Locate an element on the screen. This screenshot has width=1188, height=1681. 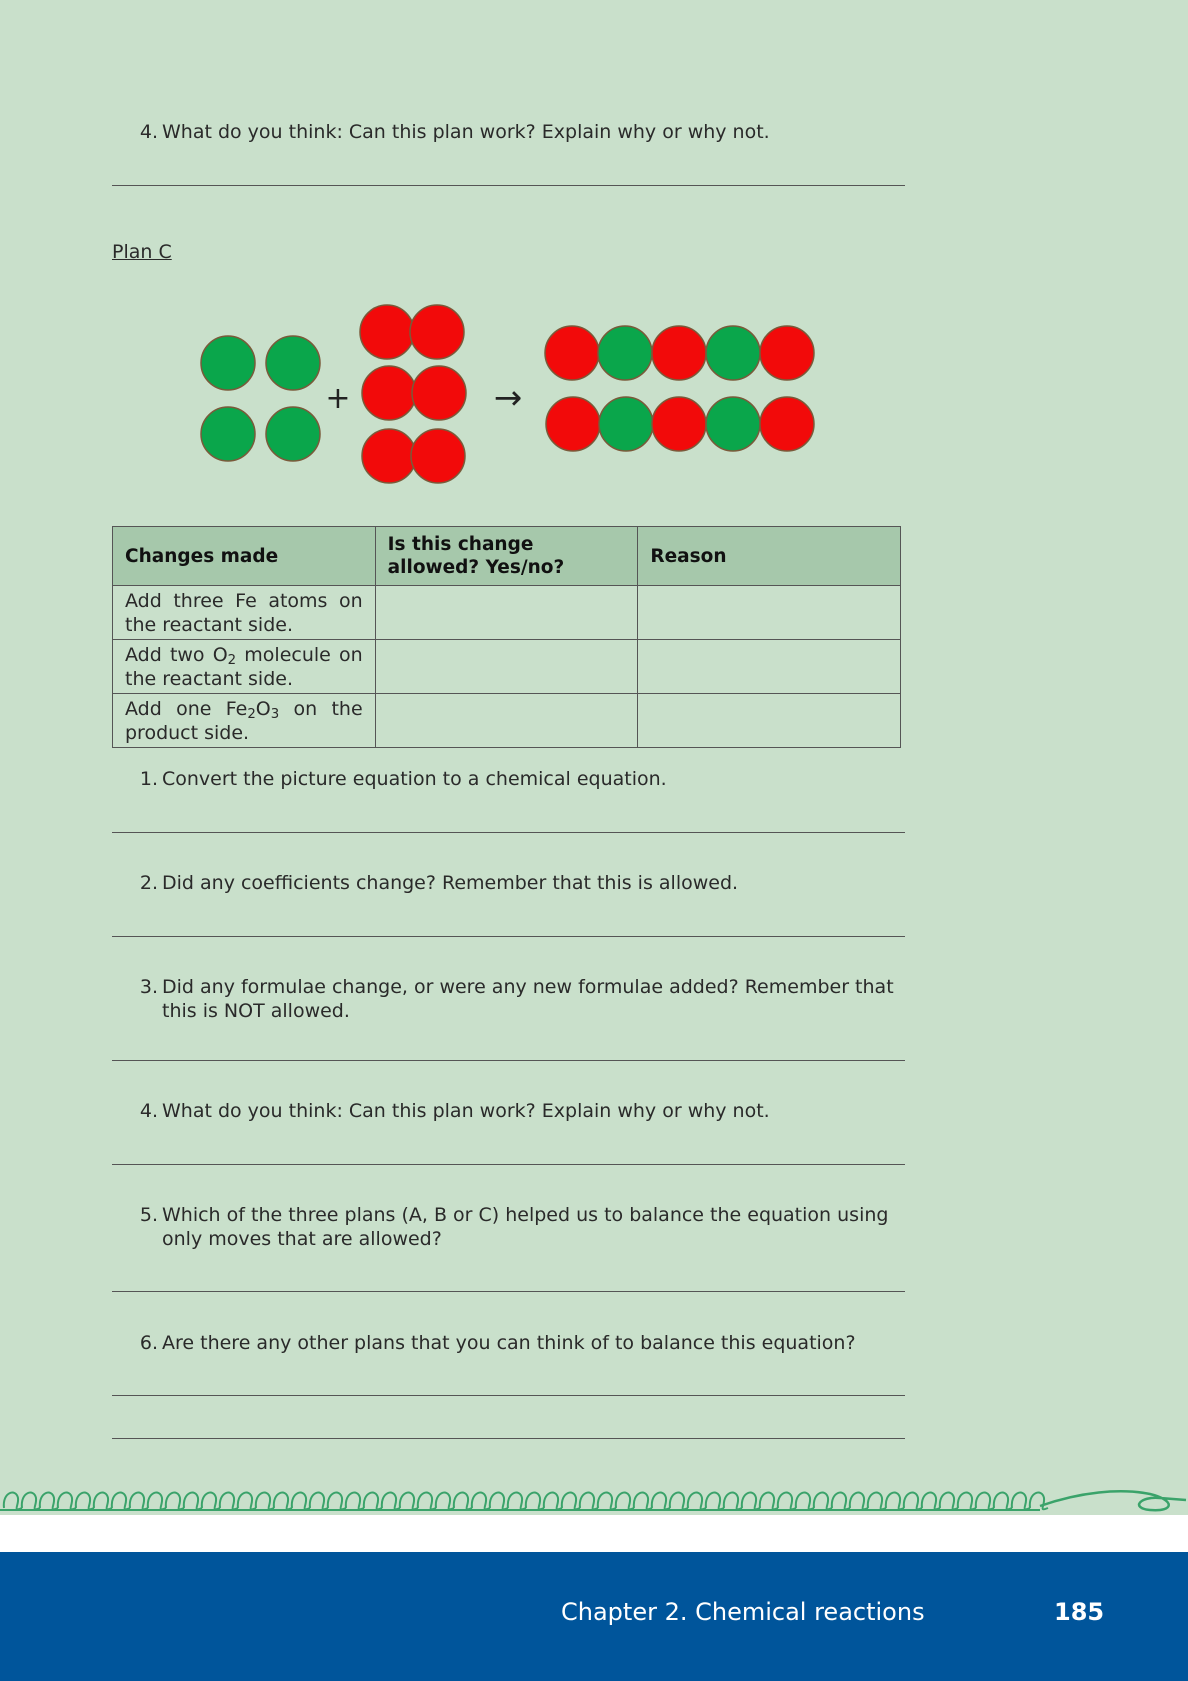
page-footer: Chapter 2. Chemical reactions 185 is located at coordinates (594, 1616).